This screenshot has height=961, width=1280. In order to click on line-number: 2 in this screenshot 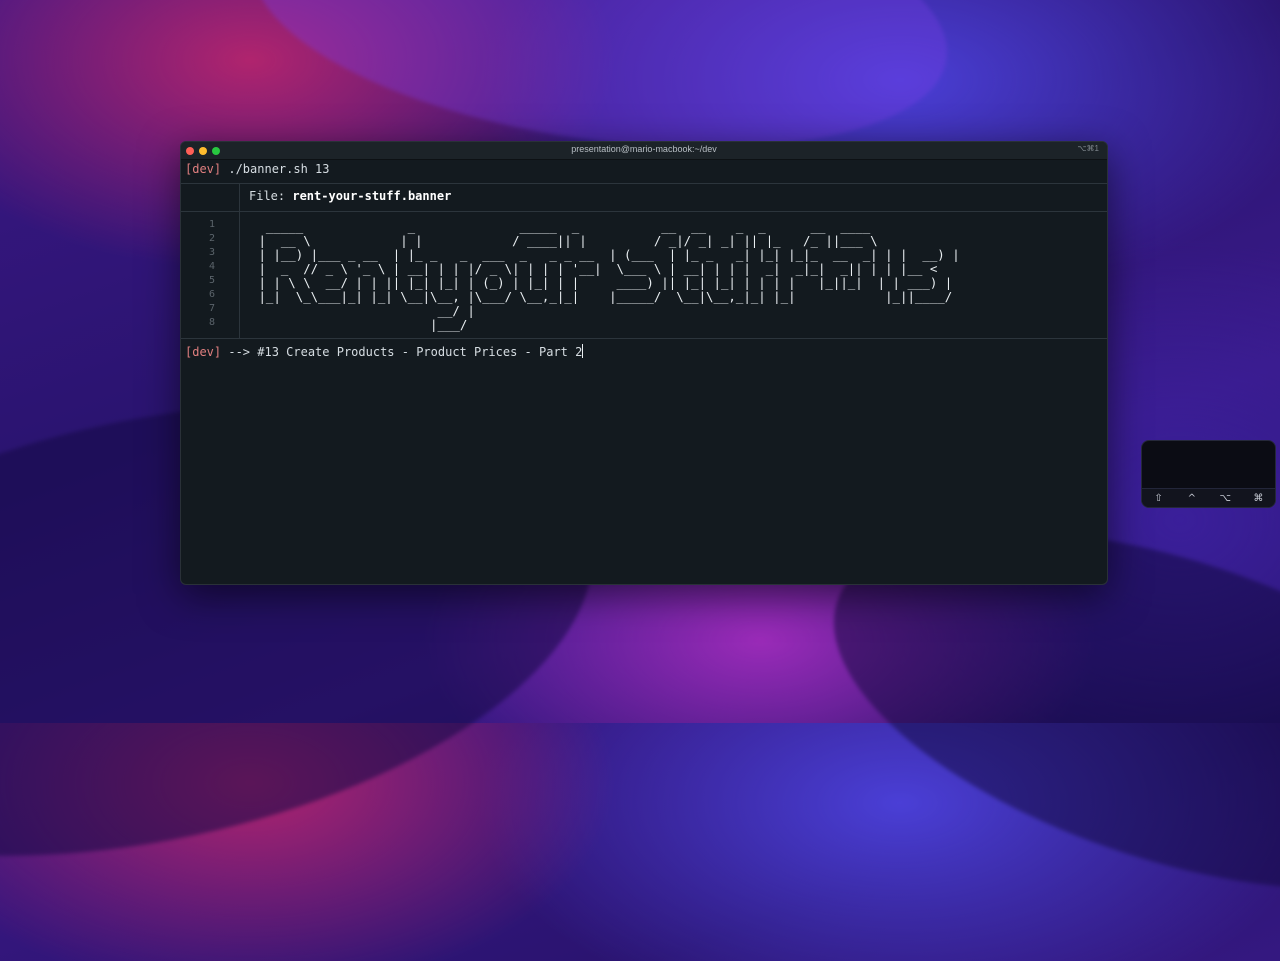, I will do `click(211, 238)`.